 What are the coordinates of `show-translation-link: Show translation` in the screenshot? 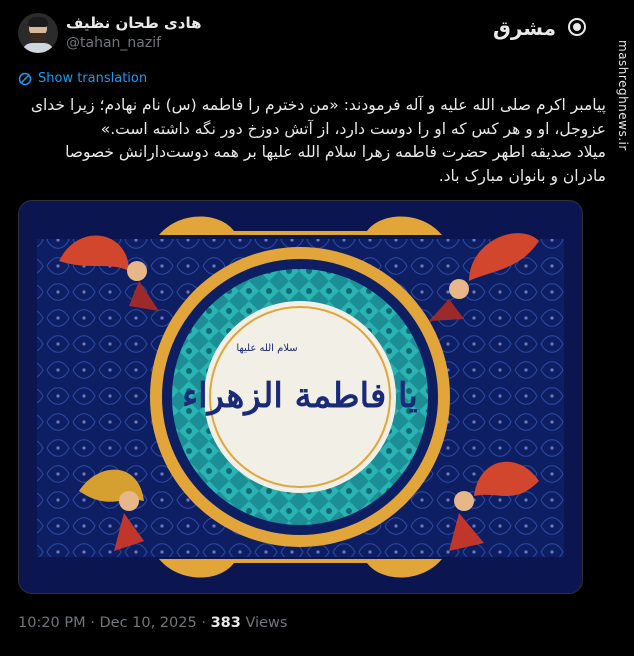 It's located at (82, 78).